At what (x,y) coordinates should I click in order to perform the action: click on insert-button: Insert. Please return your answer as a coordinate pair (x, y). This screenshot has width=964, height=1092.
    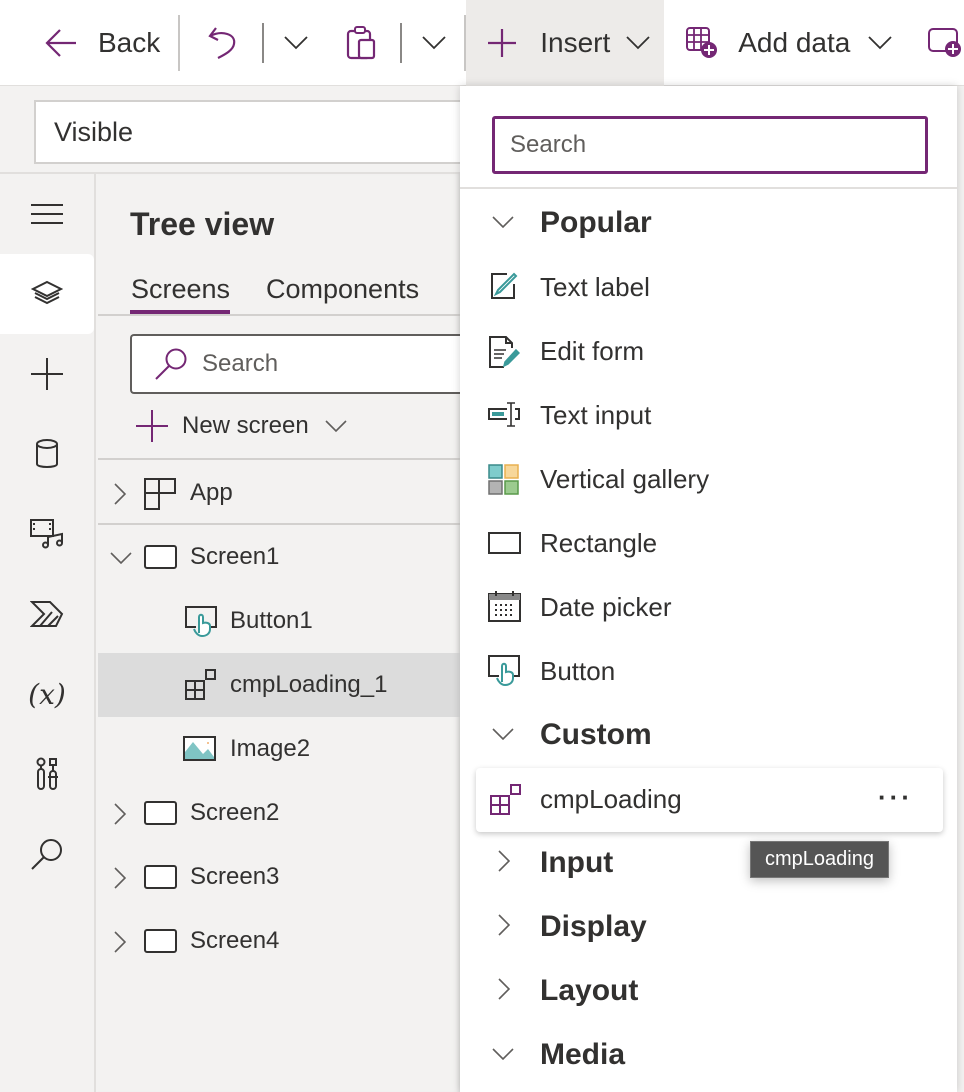
    Looking at the image, I should click on (565, 43).